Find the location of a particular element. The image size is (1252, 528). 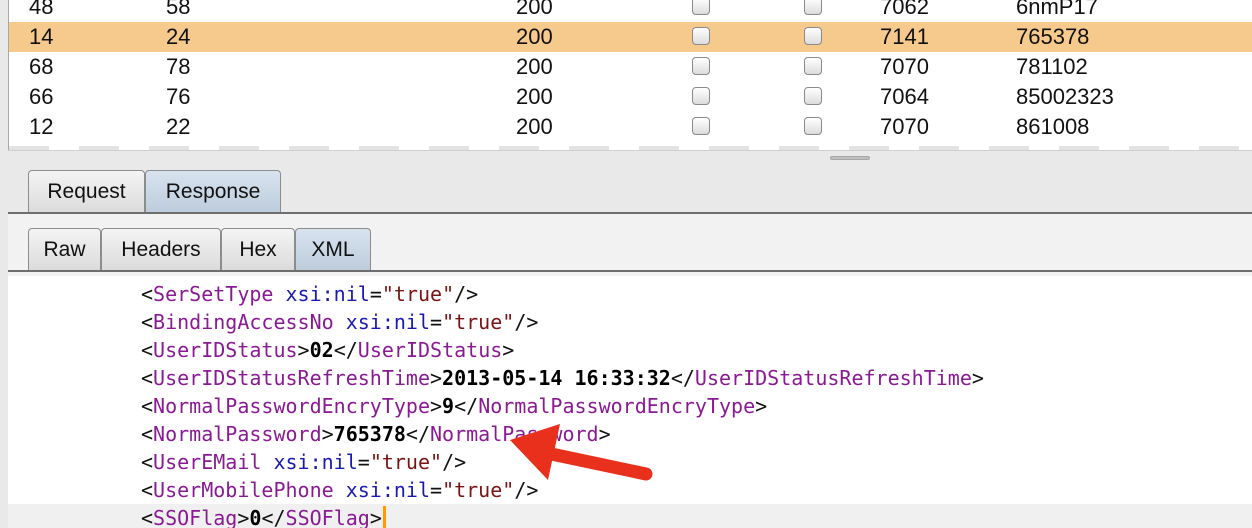

table-cell: 14 is located at coordinates (41, 36).